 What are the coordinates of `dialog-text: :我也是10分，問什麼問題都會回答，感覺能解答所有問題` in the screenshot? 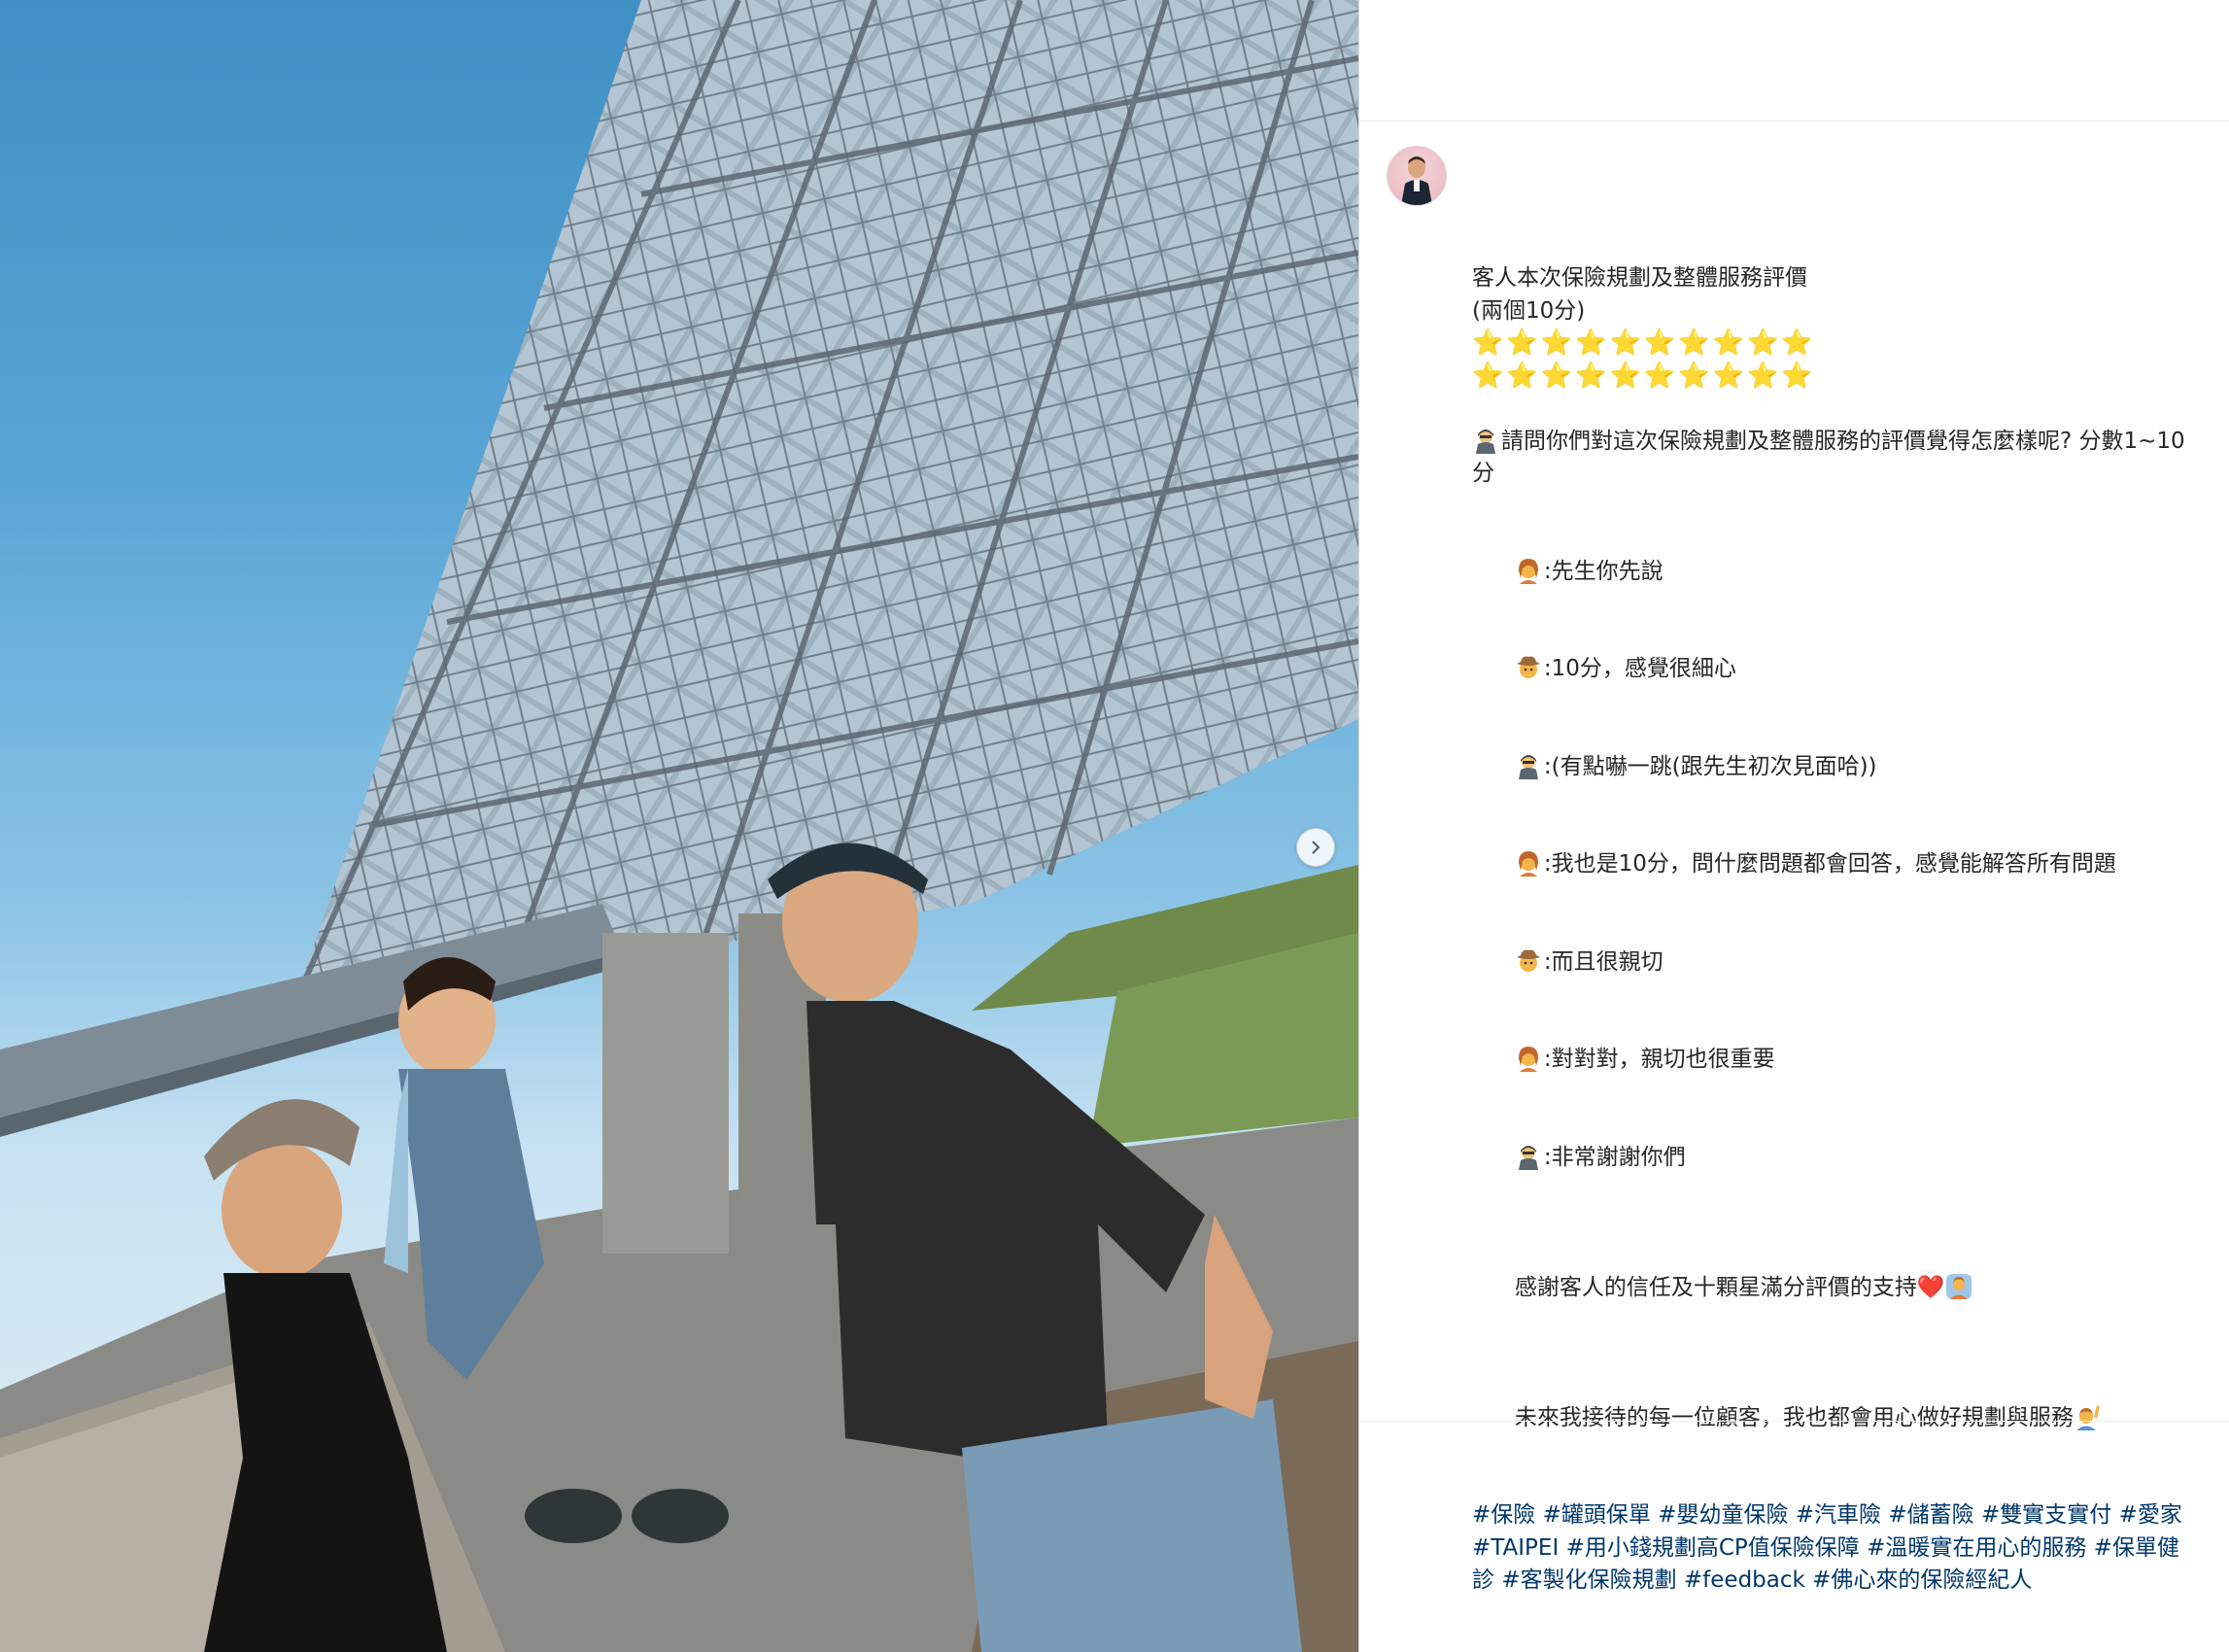 It's located at (1829, 864).